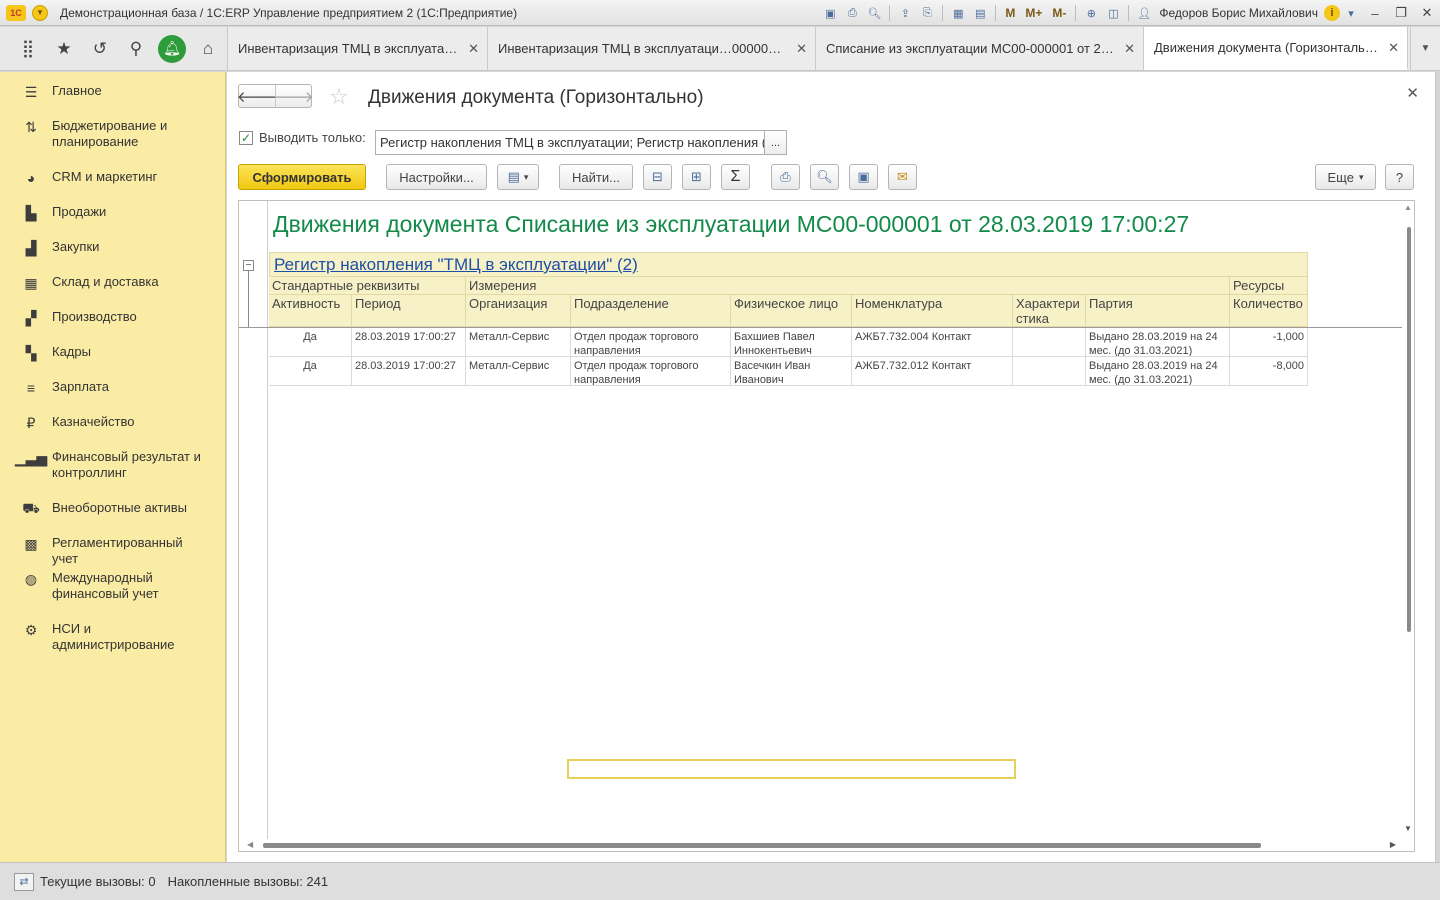 This screenshot has height=900, width=1440. I want to click on close-form-icon: ✕, so click(1412, 93).